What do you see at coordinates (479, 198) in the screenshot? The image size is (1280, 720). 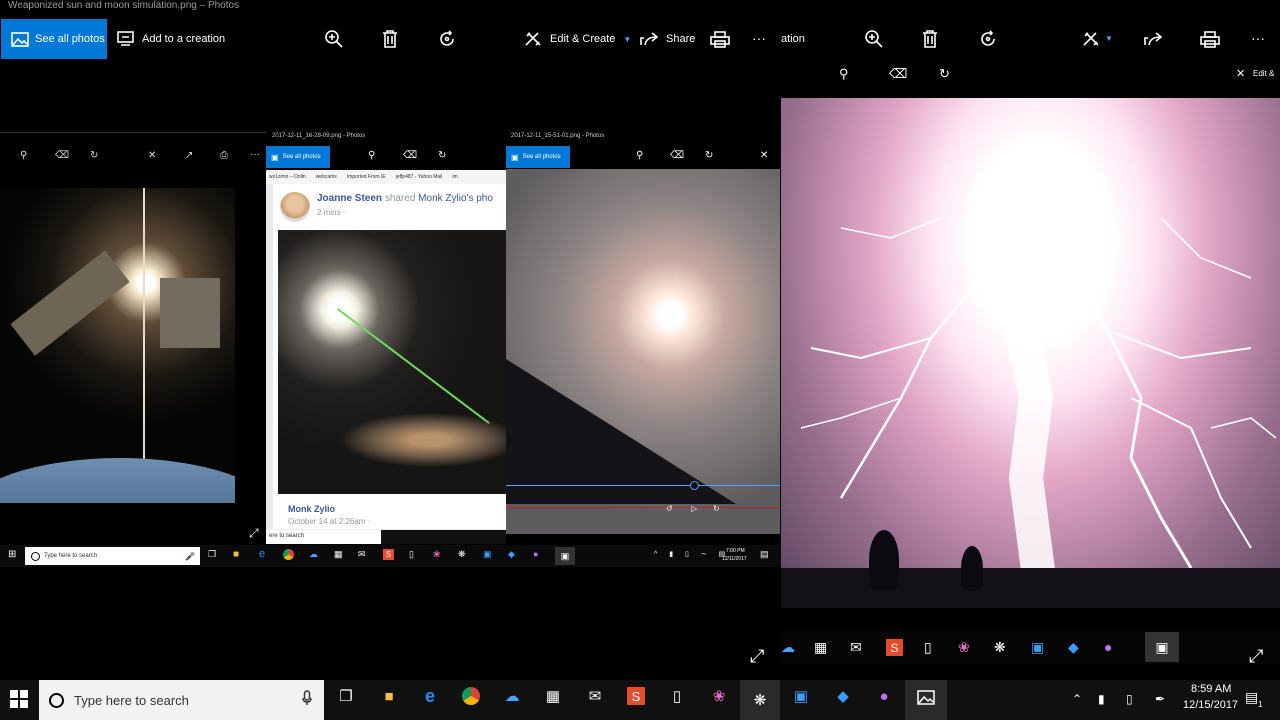 I see `photo-suffix: 's pho` at bounding box center [479, 198].